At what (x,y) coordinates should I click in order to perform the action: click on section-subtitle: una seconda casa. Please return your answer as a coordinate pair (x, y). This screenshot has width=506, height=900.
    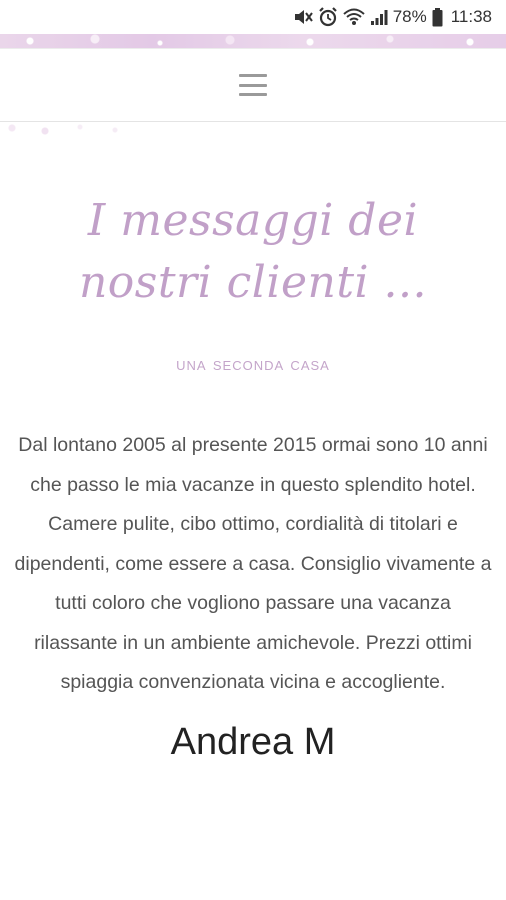
    Looking at the image, I should click on (253, 364).